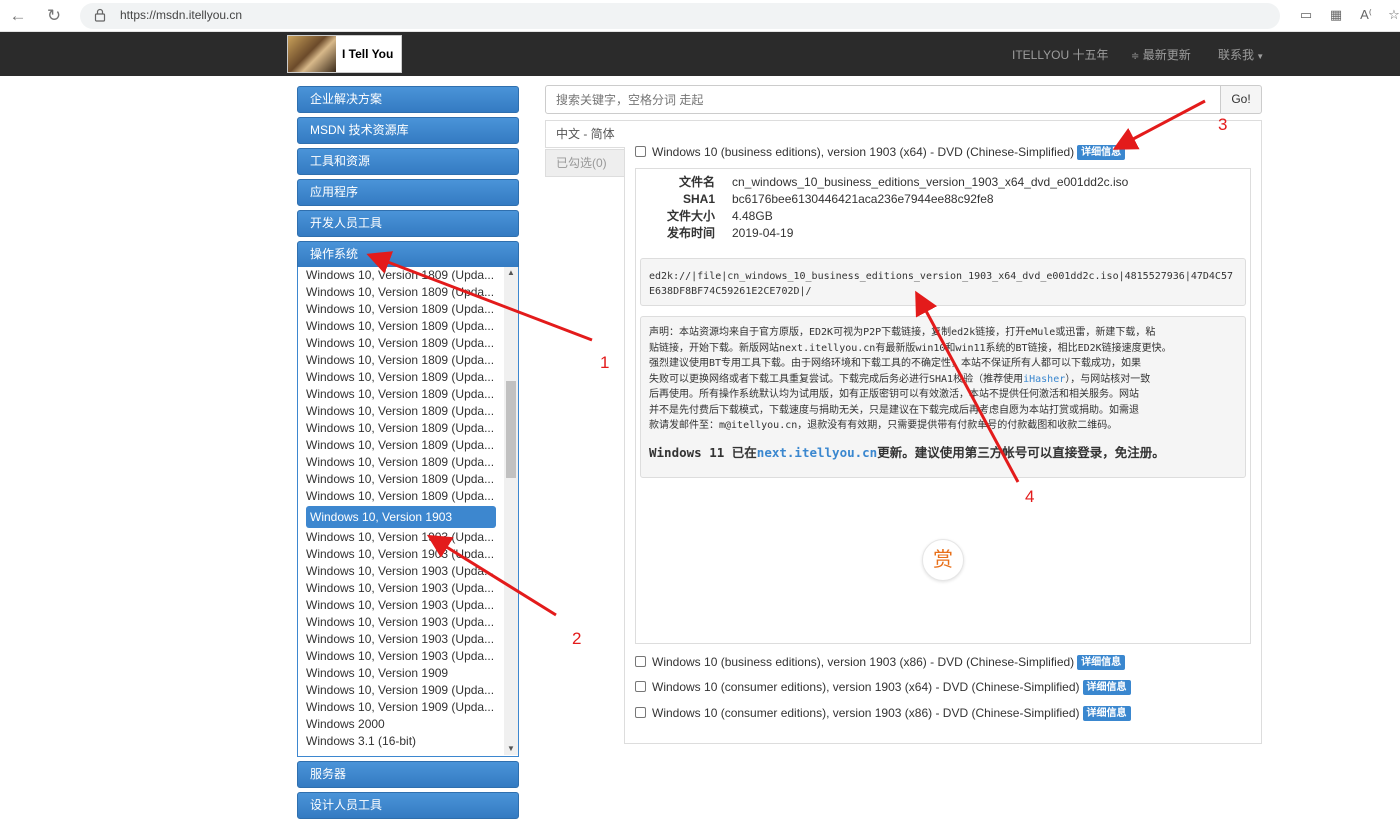 This screenshot has width=1400, height=824. I want to click on annotation-label-4: 4, so click(1030, 496).